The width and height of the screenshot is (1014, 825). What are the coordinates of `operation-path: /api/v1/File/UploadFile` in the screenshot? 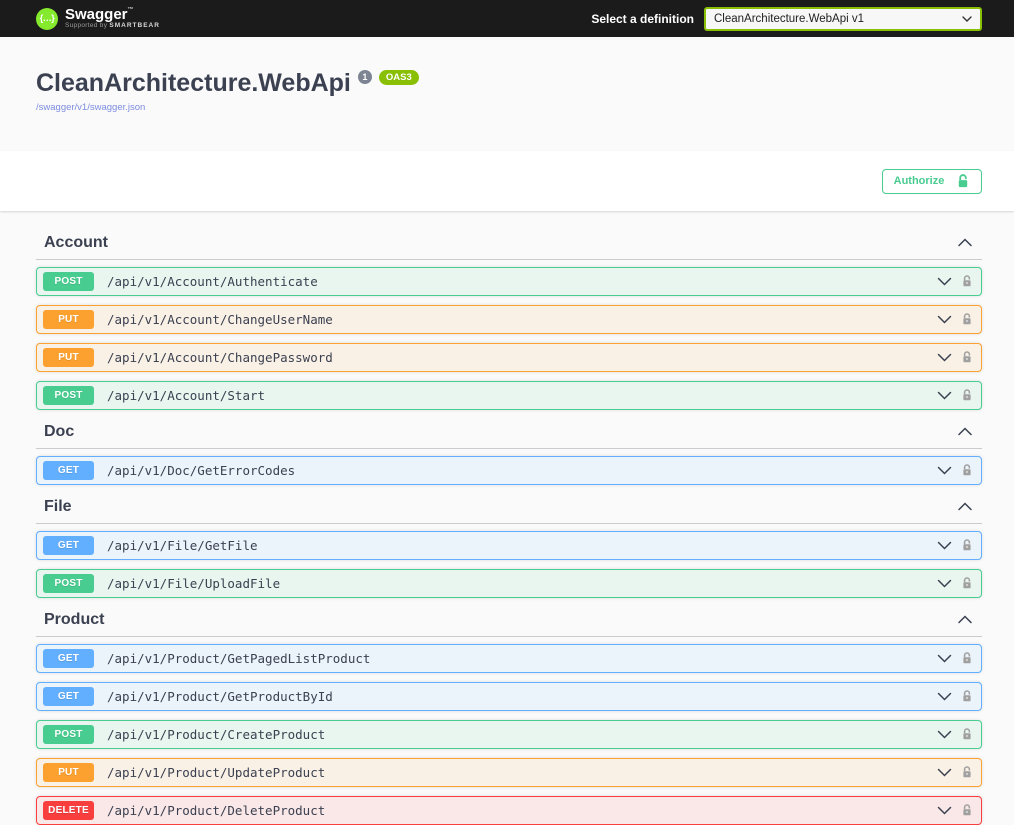 It's located at (194, 583).